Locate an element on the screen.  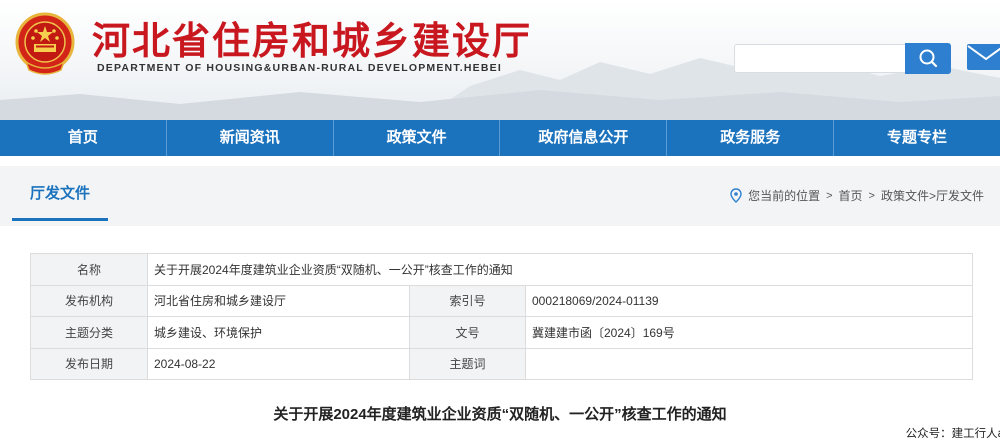
date-label: 发布日期 is located at coordinates (89, 363).